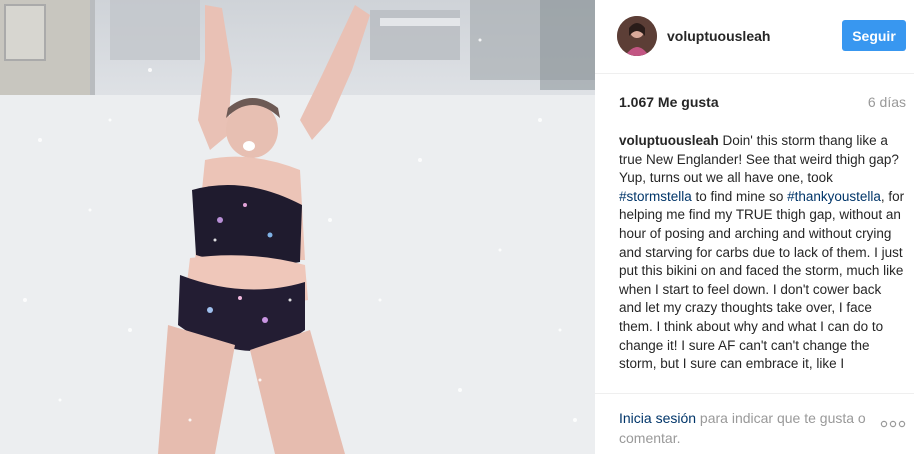 The image size is (914, 454). I want to click on post-timestamp: 6 días, so click(887, 102).